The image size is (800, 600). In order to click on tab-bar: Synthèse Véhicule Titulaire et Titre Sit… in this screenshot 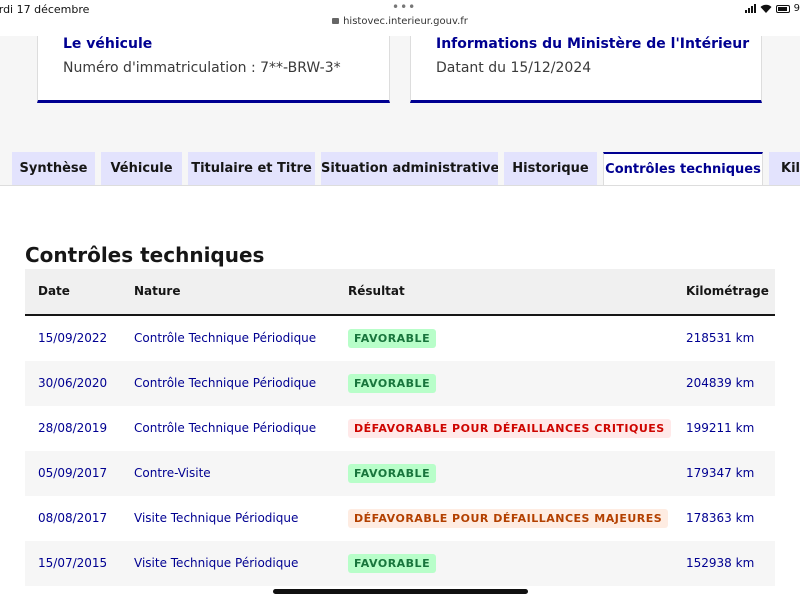, I will do `click(400, 169)`.